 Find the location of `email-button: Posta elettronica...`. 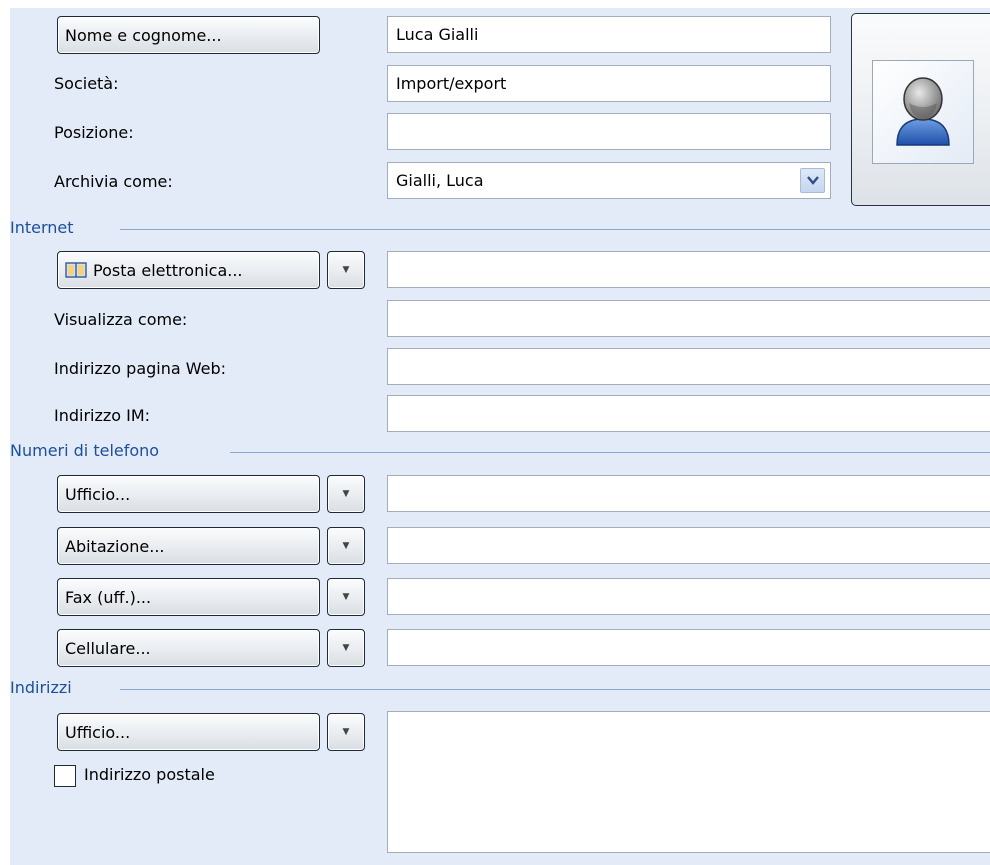

email-button: Posta elettronica... is located at coordinates (188, 270).